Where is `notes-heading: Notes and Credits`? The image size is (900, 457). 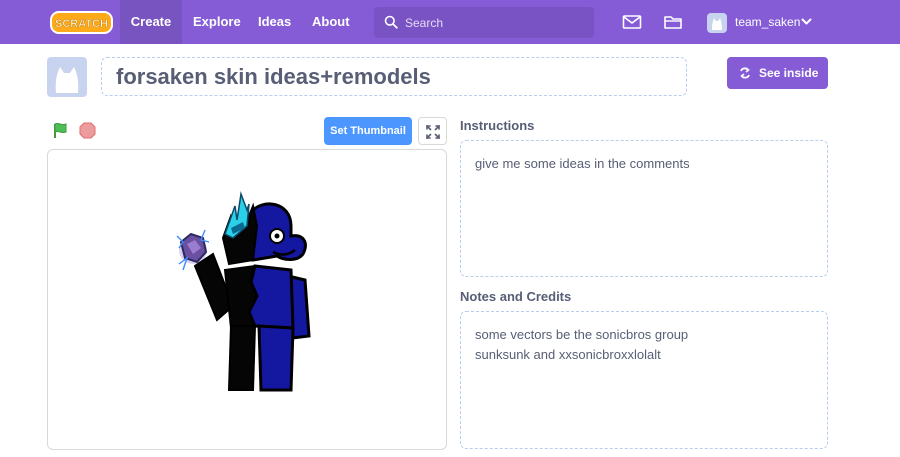 notes-heading: Notes and Credits is located at coordinates (516, 296).